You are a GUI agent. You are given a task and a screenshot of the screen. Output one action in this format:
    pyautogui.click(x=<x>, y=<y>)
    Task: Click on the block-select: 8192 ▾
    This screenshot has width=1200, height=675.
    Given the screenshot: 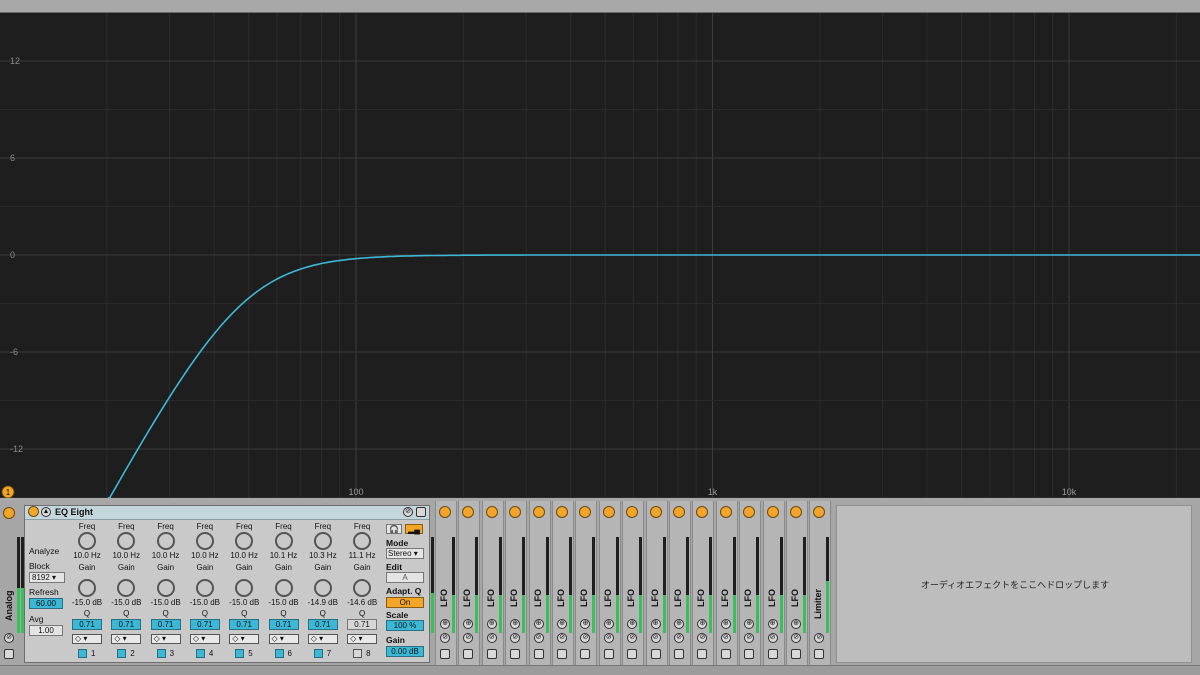 What is the action you would take?
    pyautogui.click(x=47, y=577)
    